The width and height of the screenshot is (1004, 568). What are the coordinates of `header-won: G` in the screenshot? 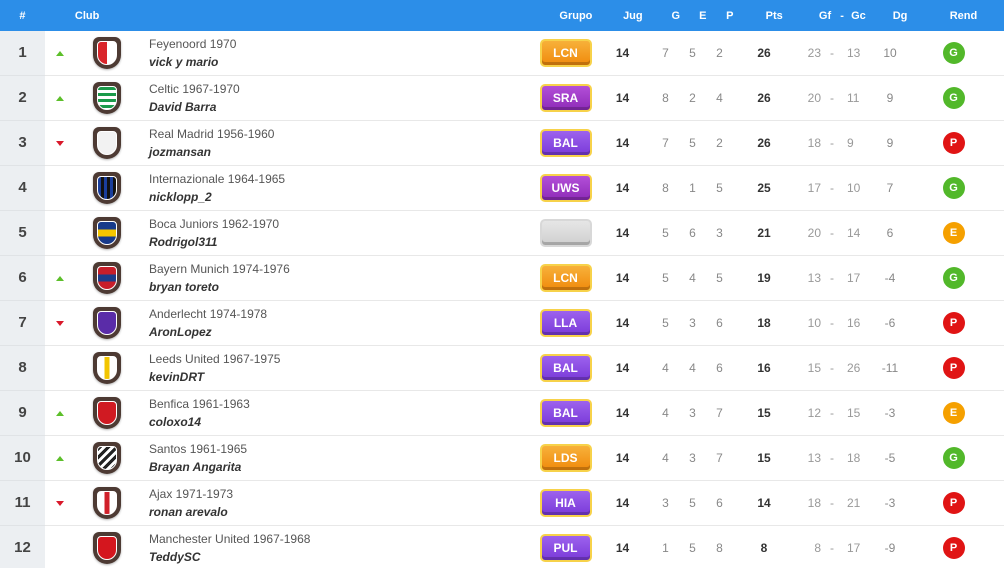 It's located at (675, 16).